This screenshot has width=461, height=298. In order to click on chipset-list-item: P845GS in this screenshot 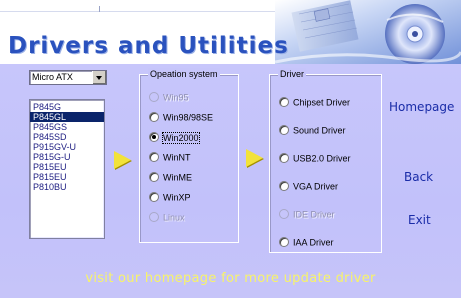, I will do `click(67, 127)`.